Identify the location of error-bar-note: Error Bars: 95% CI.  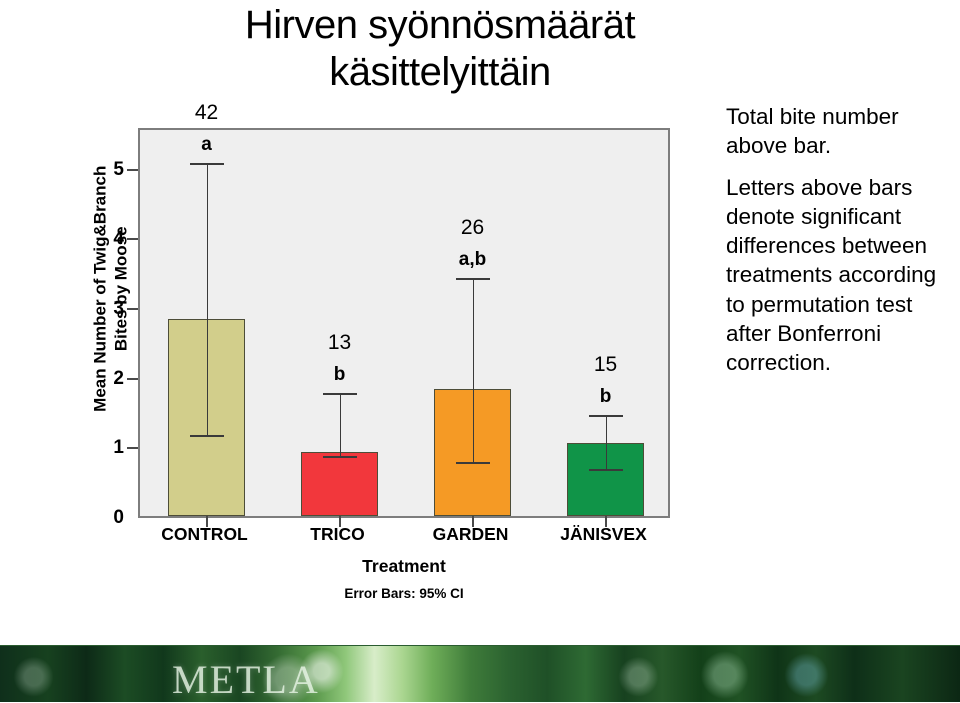
(404, 593).